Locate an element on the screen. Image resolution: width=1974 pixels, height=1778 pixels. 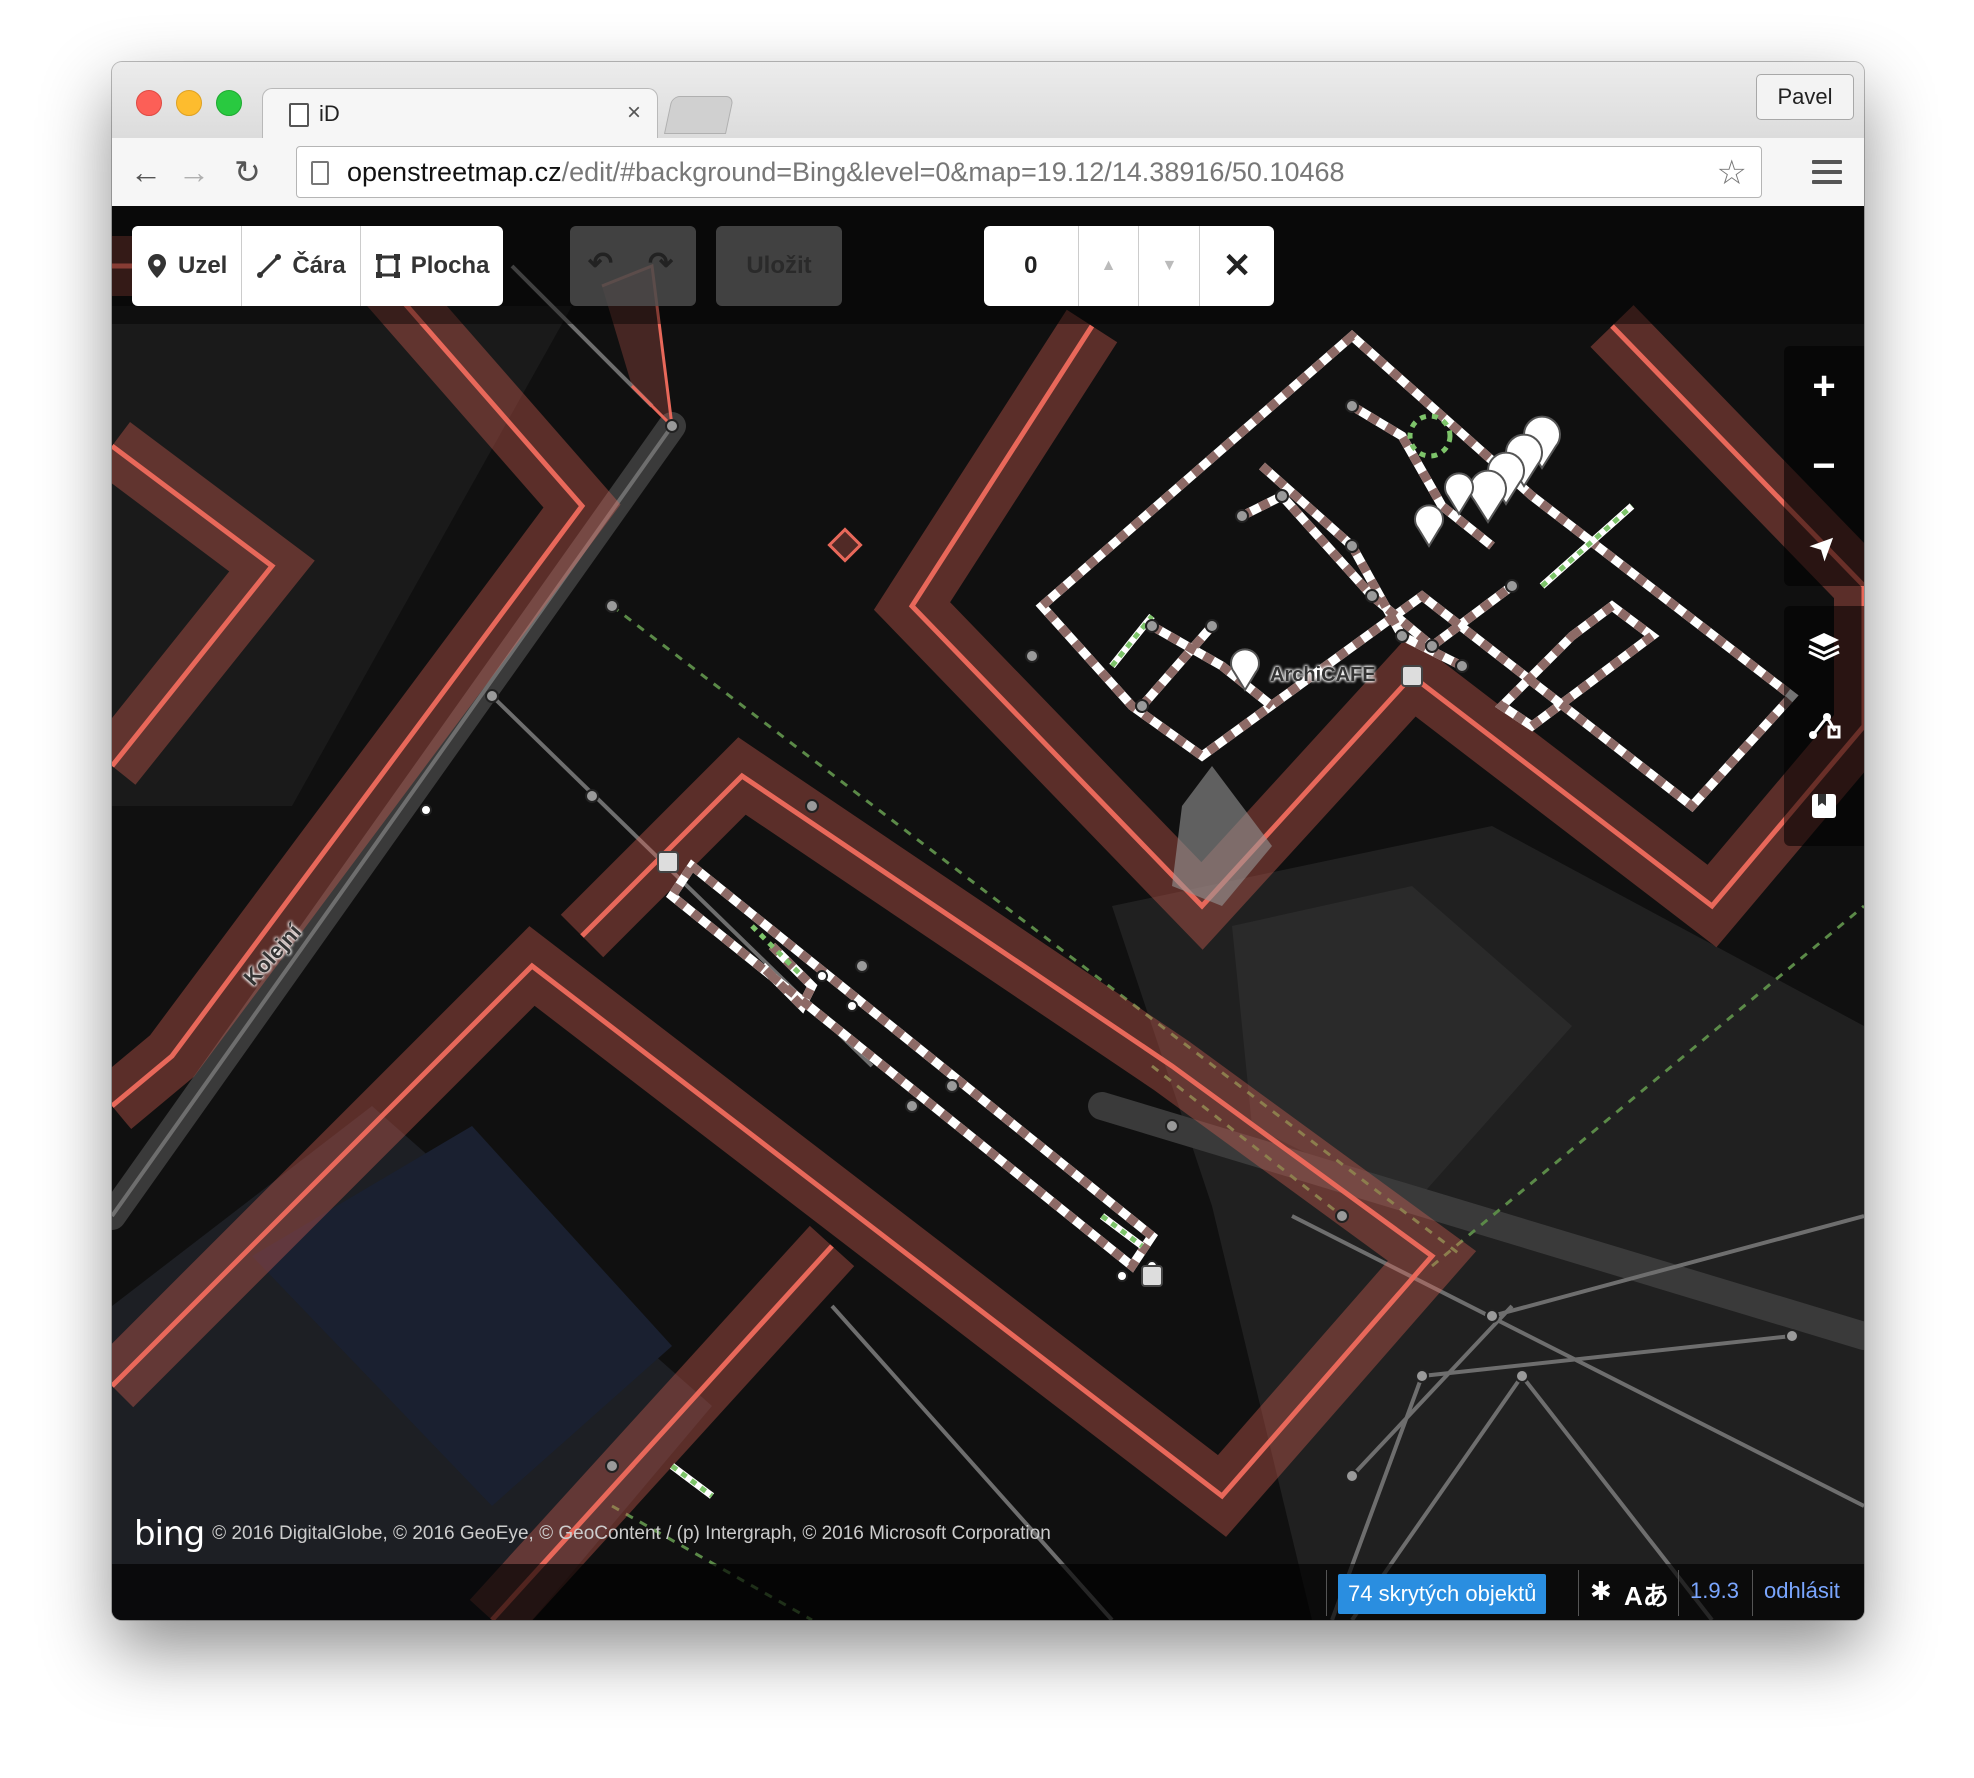
poi-label-archicafe: ArchiCAFE is located at coordinates (1323, 675).